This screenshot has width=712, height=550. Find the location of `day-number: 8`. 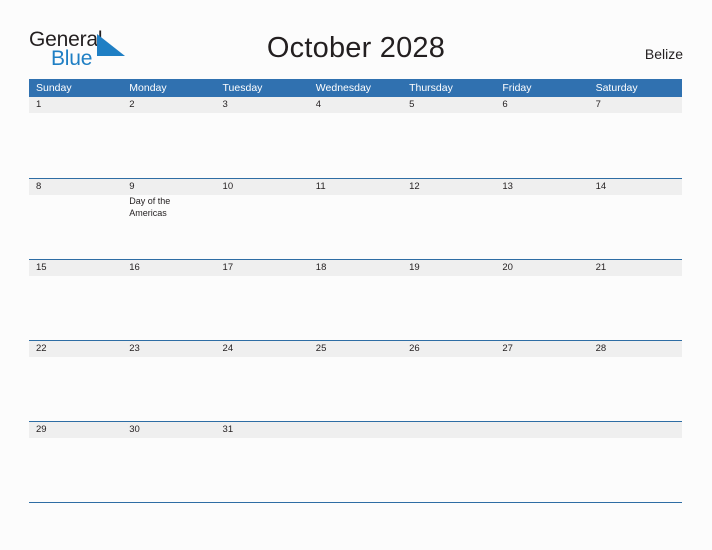

day-number: 8 is located at coordinates (39, 186).